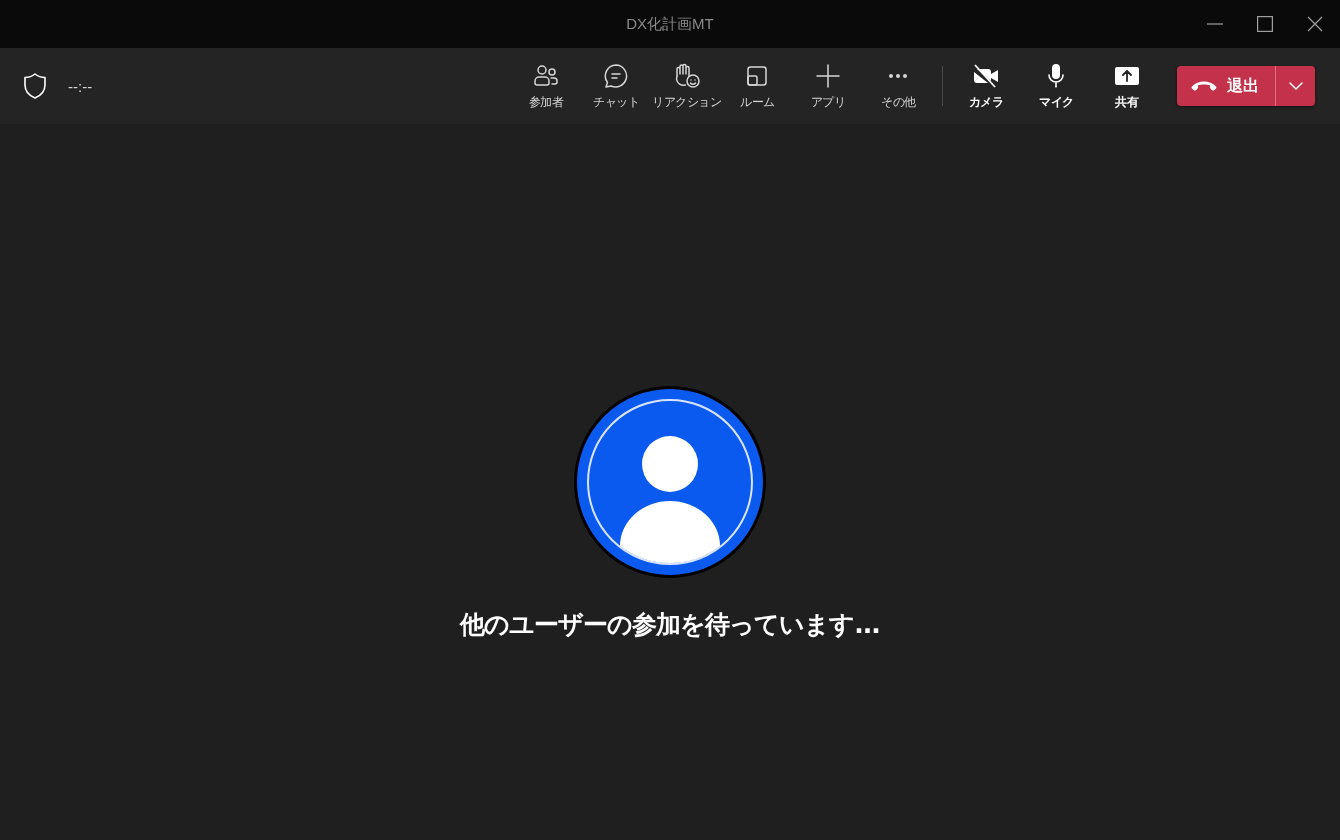 This screenshot has width=1340, height=840. Describe the element at coordinates (1215, 24) in the screenshot. I see `minimize-icon` at that location.